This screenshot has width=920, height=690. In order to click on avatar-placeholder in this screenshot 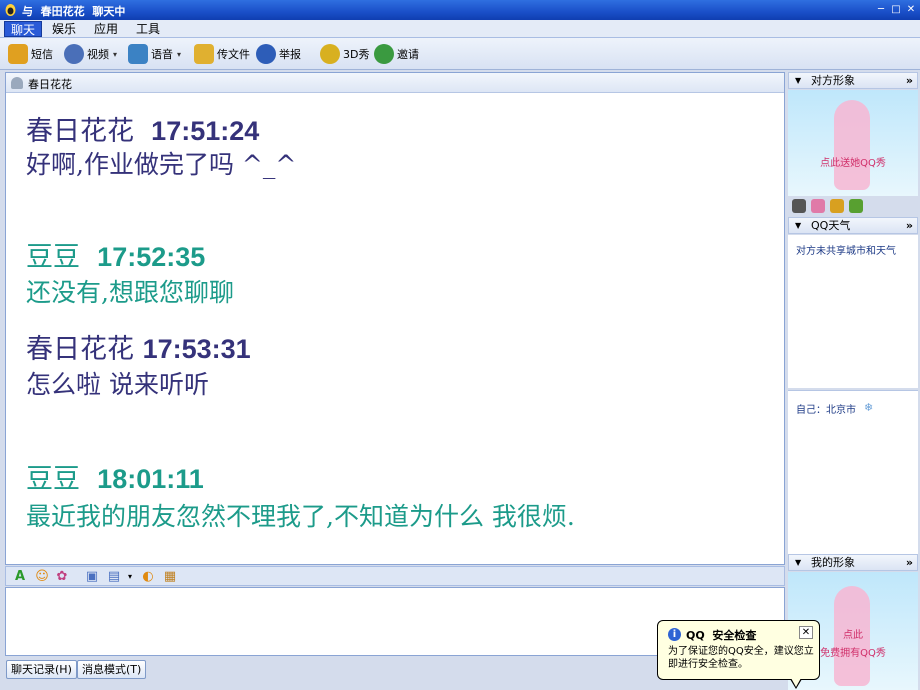, I will do `click(852, 145)`.